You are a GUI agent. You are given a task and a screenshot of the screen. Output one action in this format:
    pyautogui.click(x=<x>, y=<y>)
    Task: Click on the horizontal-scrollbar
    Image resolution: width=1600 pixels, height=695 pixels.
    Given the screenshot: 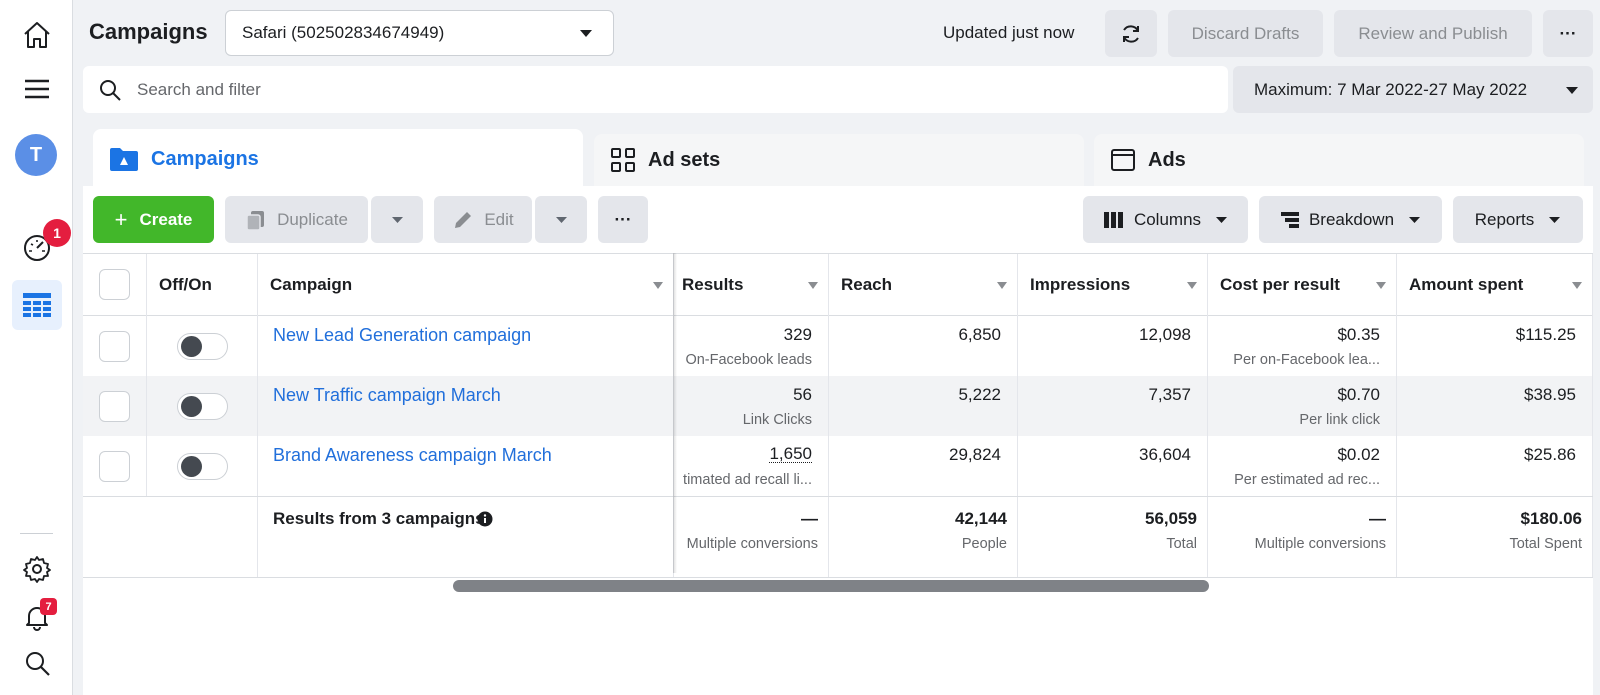 What is the action you would take?
    pyautogui.click(x=831, y=586)
    